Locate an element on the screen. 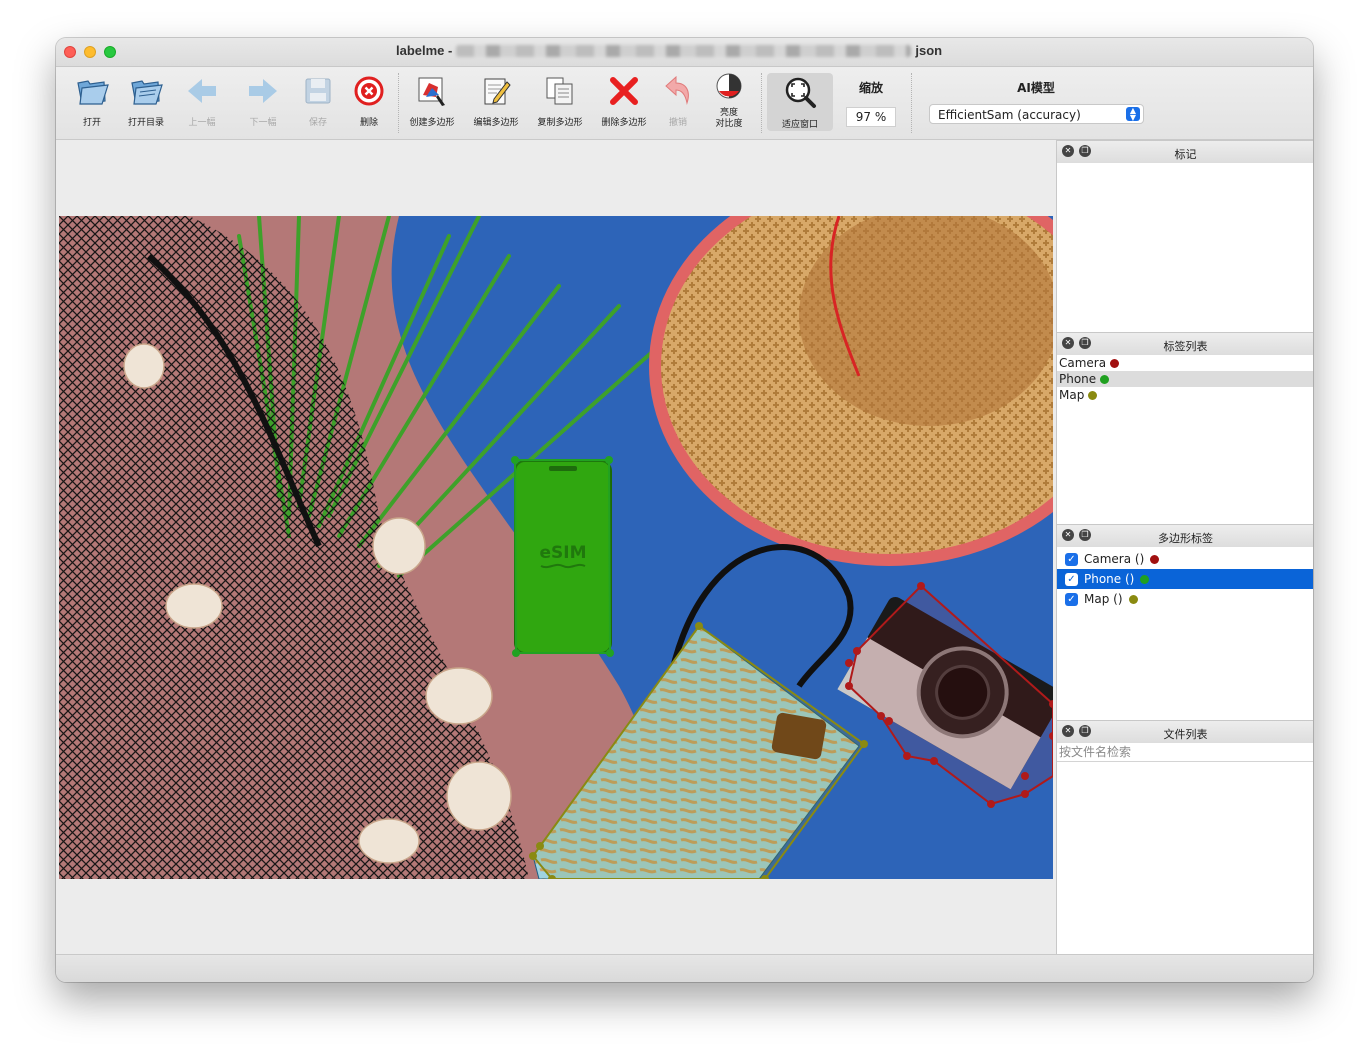  prev-image-button: 上一幅 is located at coordinates (202, 102).